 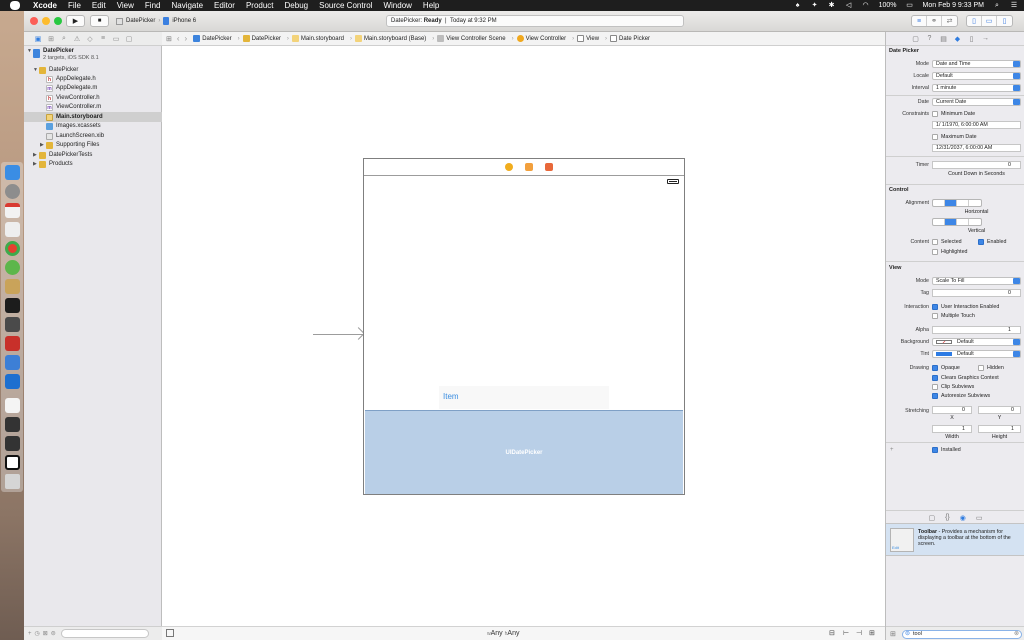 What do you see at coordinates (950, 252) in the screenshot?
I see `highlighted-checkbox: Highlighted` at bounding box center [950, 252].